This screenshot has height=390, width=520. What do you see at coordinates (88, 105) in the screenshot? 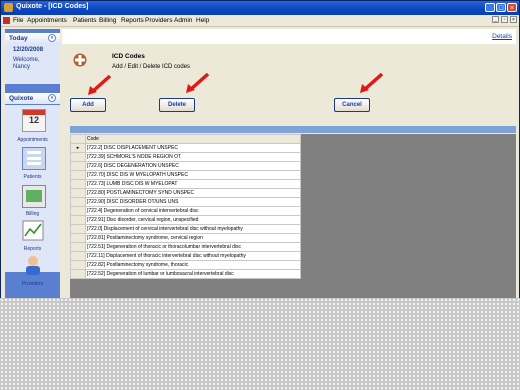
I see `add-button: Add` at bounding box center [88, 105].